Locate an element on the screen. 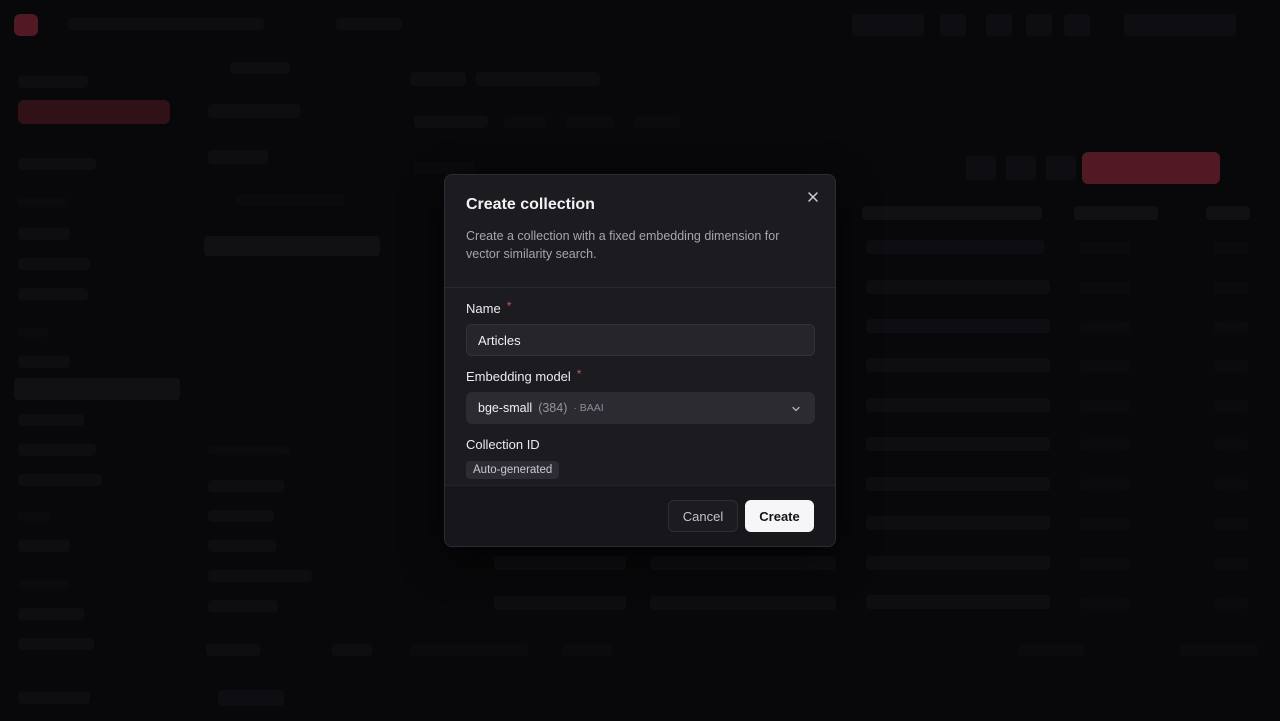 This screenshot has width=1280, height=721. close-icon is located at coordinates (813, 197).